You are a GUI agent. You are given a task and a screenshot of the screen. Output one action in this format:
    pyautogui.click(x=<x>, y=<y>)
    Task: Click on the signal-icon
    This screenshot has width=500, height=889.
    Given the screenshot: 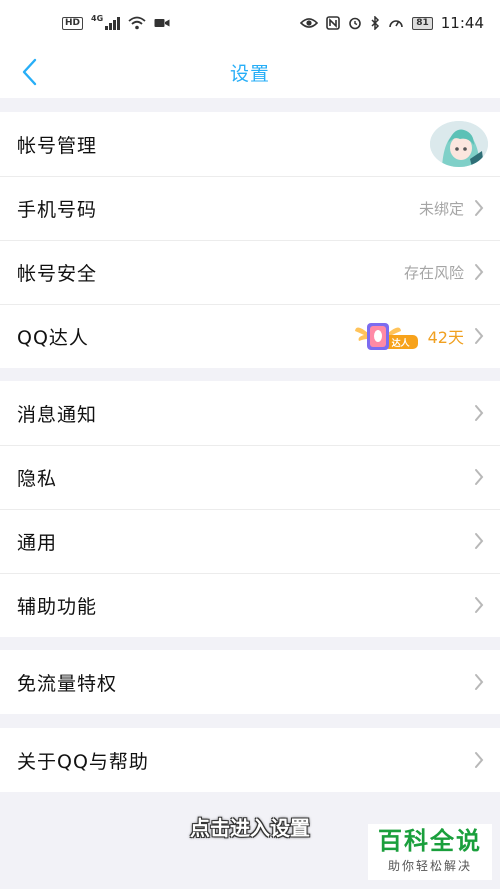 What is the action you would take?
    pyautogui.click(x=112, y=23)
    